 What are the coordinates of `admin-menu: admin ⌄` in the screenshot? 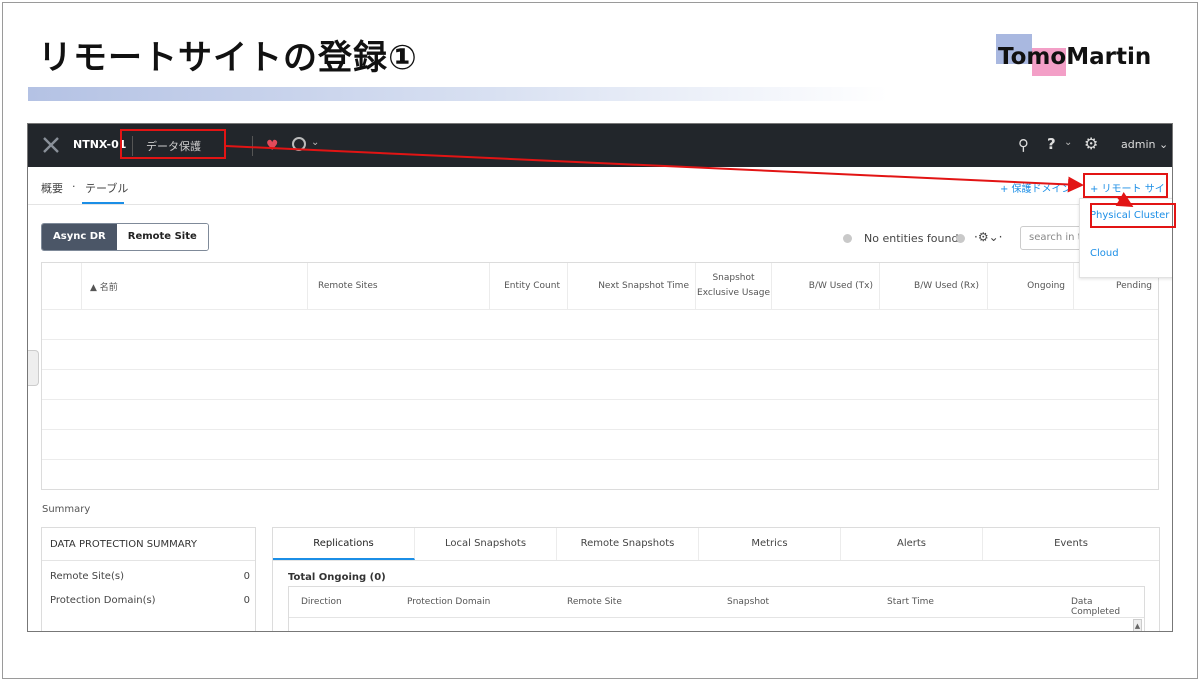 It's located at (1144, 144).